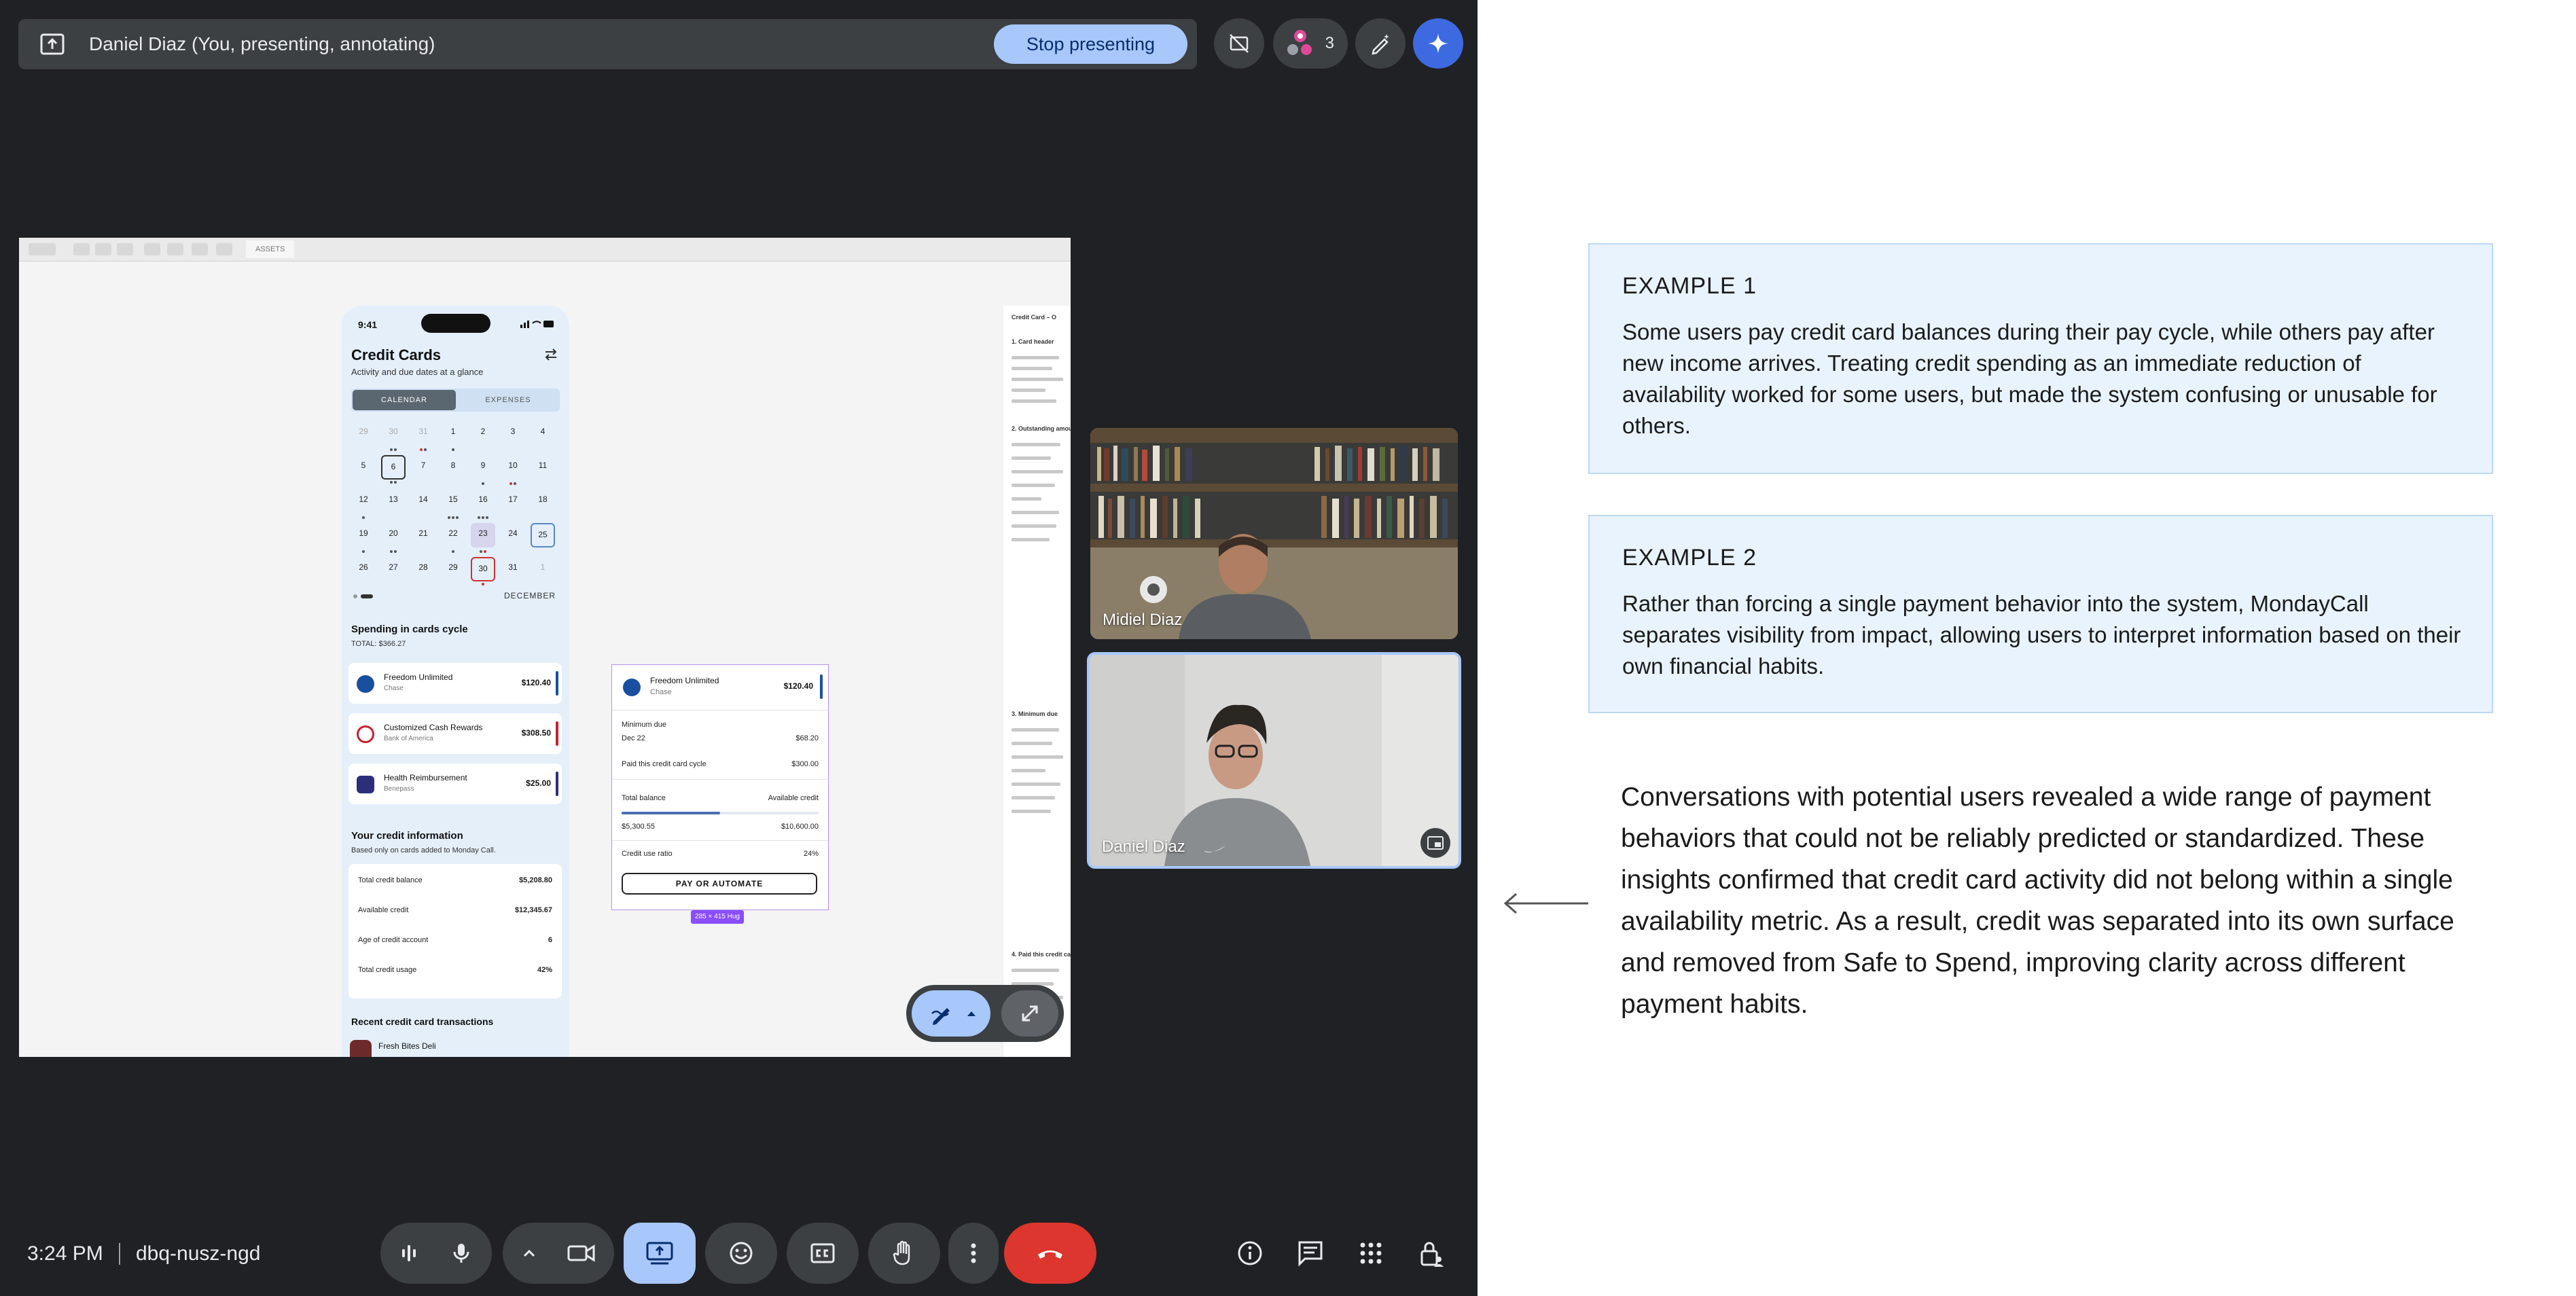  Describe the element at coordinates (1050, 1253) in the screenshot. I see `leave-call-button` at that location.